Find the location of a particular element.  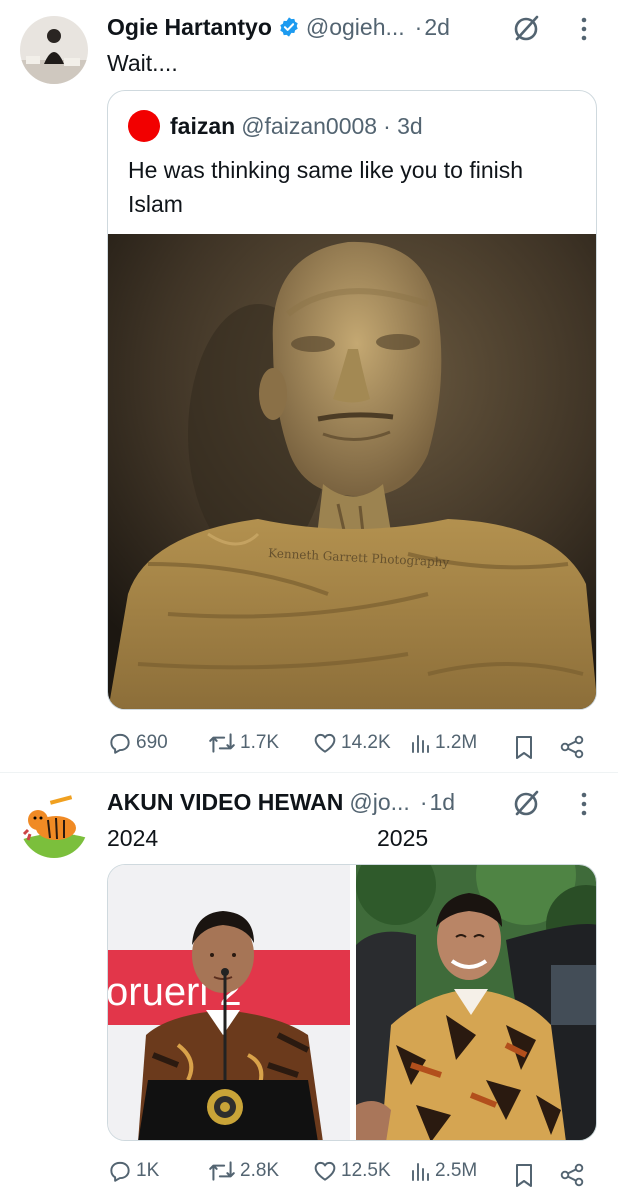

timestamp: 2d is located at coordinates (437, 27).